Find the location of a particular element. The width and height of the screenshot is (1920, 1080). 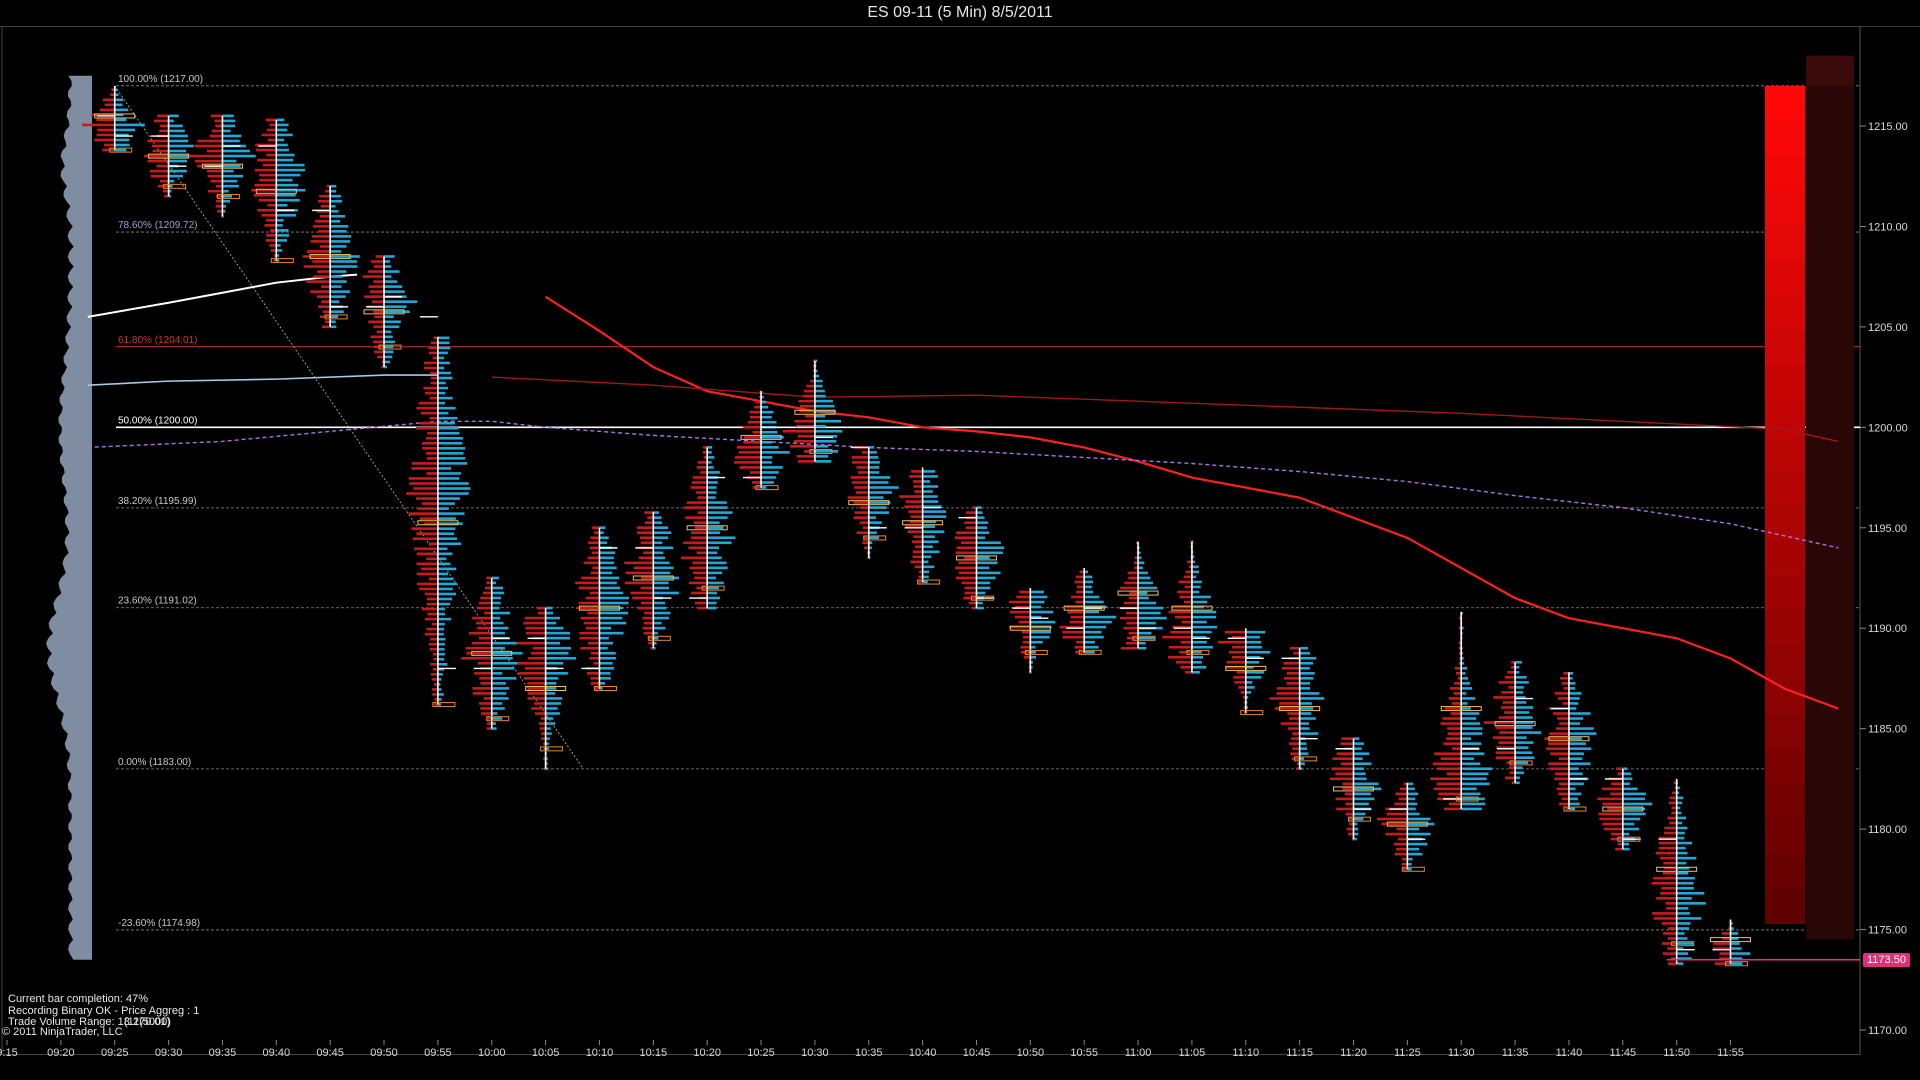

x-tick-label: 11:40 is located at coordinates (1569, 1053).